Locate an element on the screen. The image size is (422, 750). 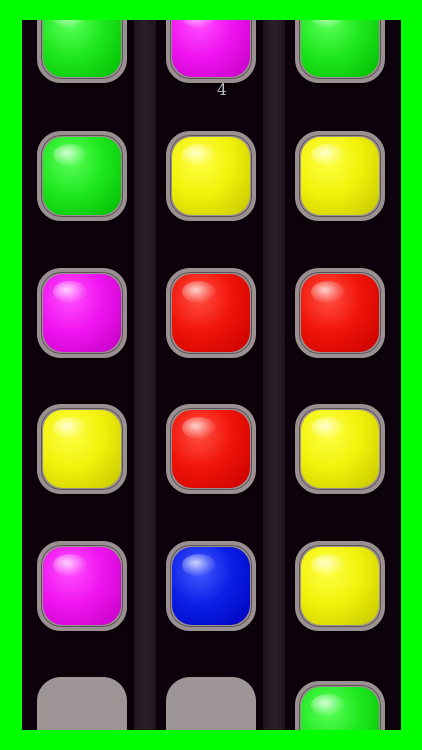
blue-candy is located at coordinates (211, 586).